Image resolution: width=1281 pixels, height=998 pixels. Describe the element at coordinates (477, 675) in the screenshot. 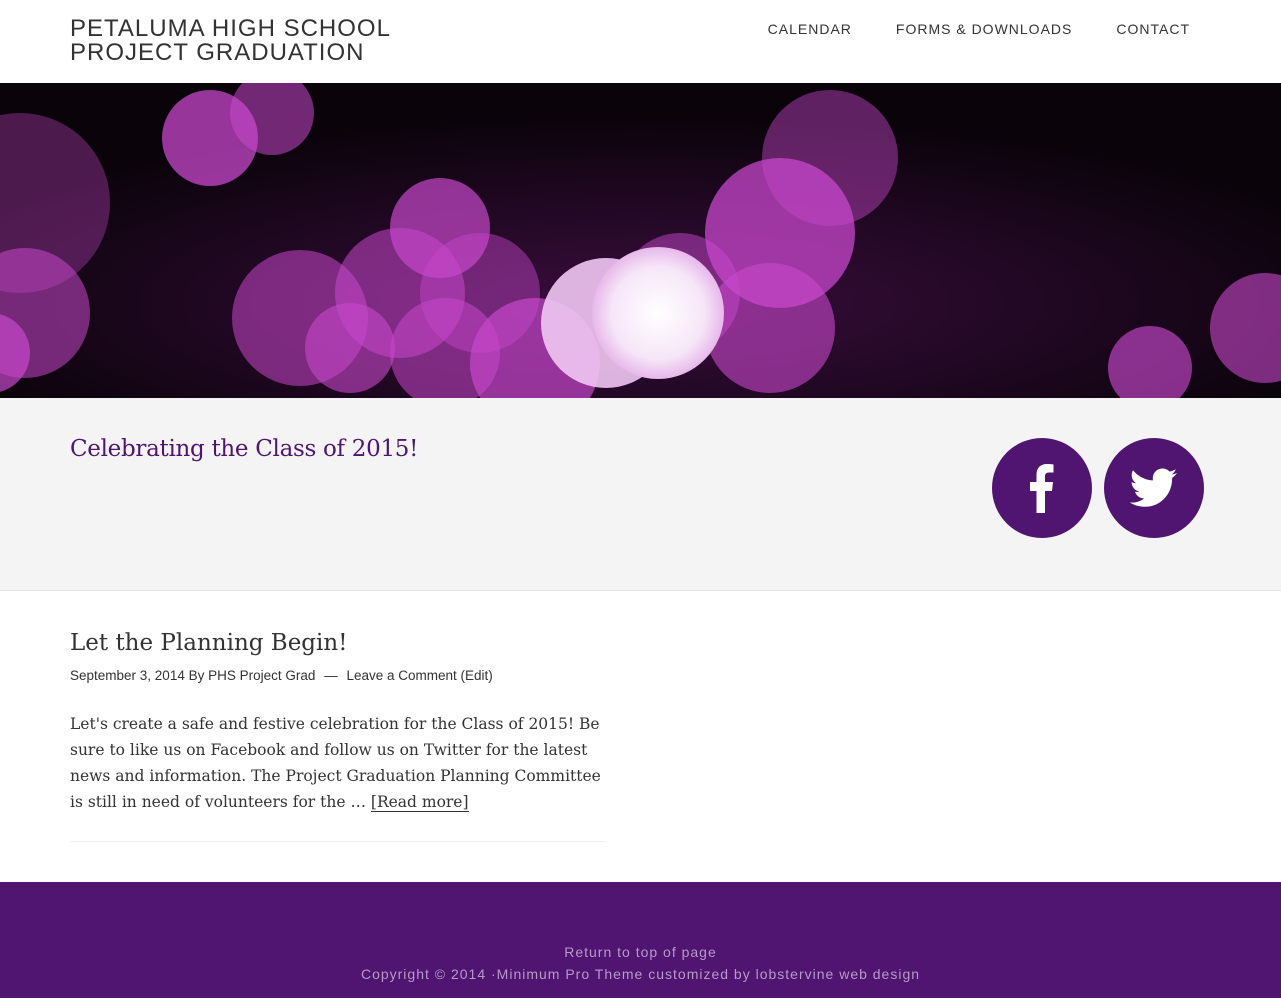

I see `edit-link: (Edit)` at that location.